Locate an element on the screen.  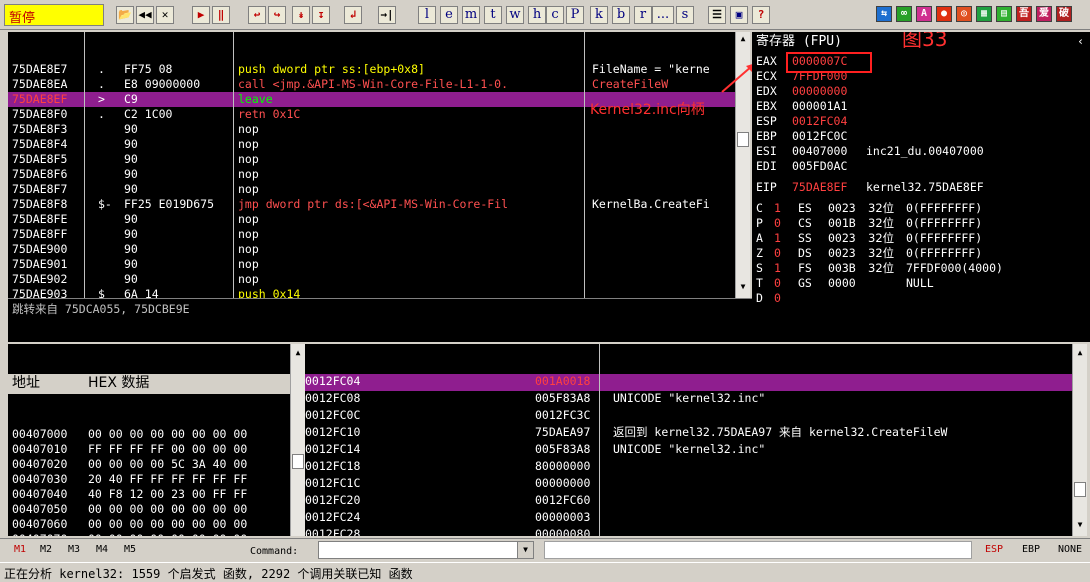
stack-row: 0012FC0C 0012FC3C is located at coordinates (688, 416).